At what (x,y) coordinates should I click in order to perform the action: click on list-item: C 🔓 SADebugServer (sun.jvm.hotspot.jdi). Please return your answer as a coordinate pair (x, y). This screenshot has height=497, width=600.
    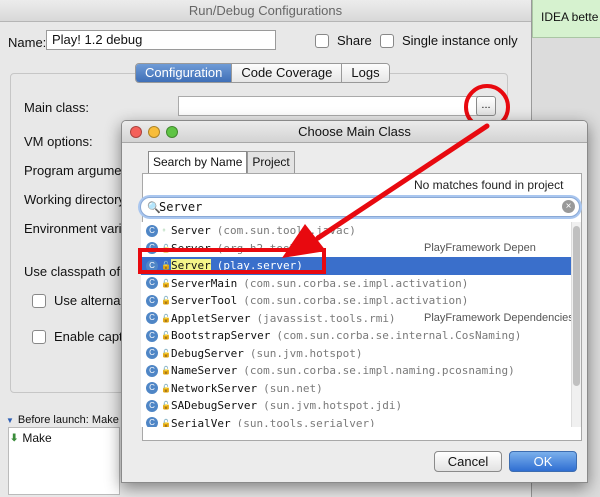
    Looking at the image, I should click on (356, 406).